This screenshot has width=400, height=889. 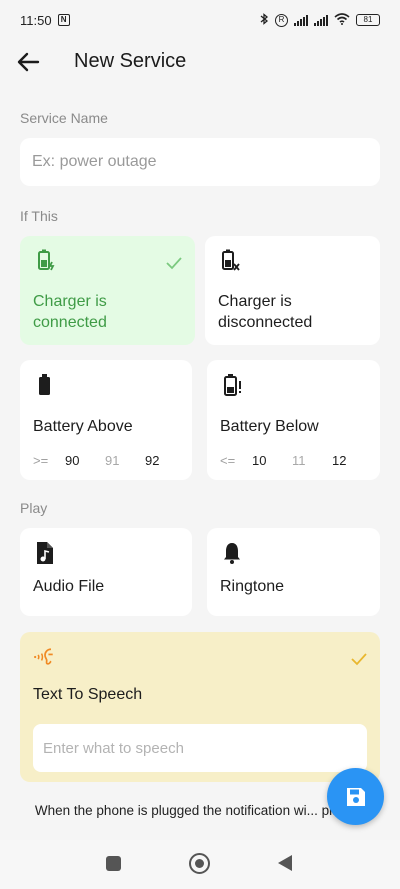 I want to click on speech-icon, so click(x=43, y=656).